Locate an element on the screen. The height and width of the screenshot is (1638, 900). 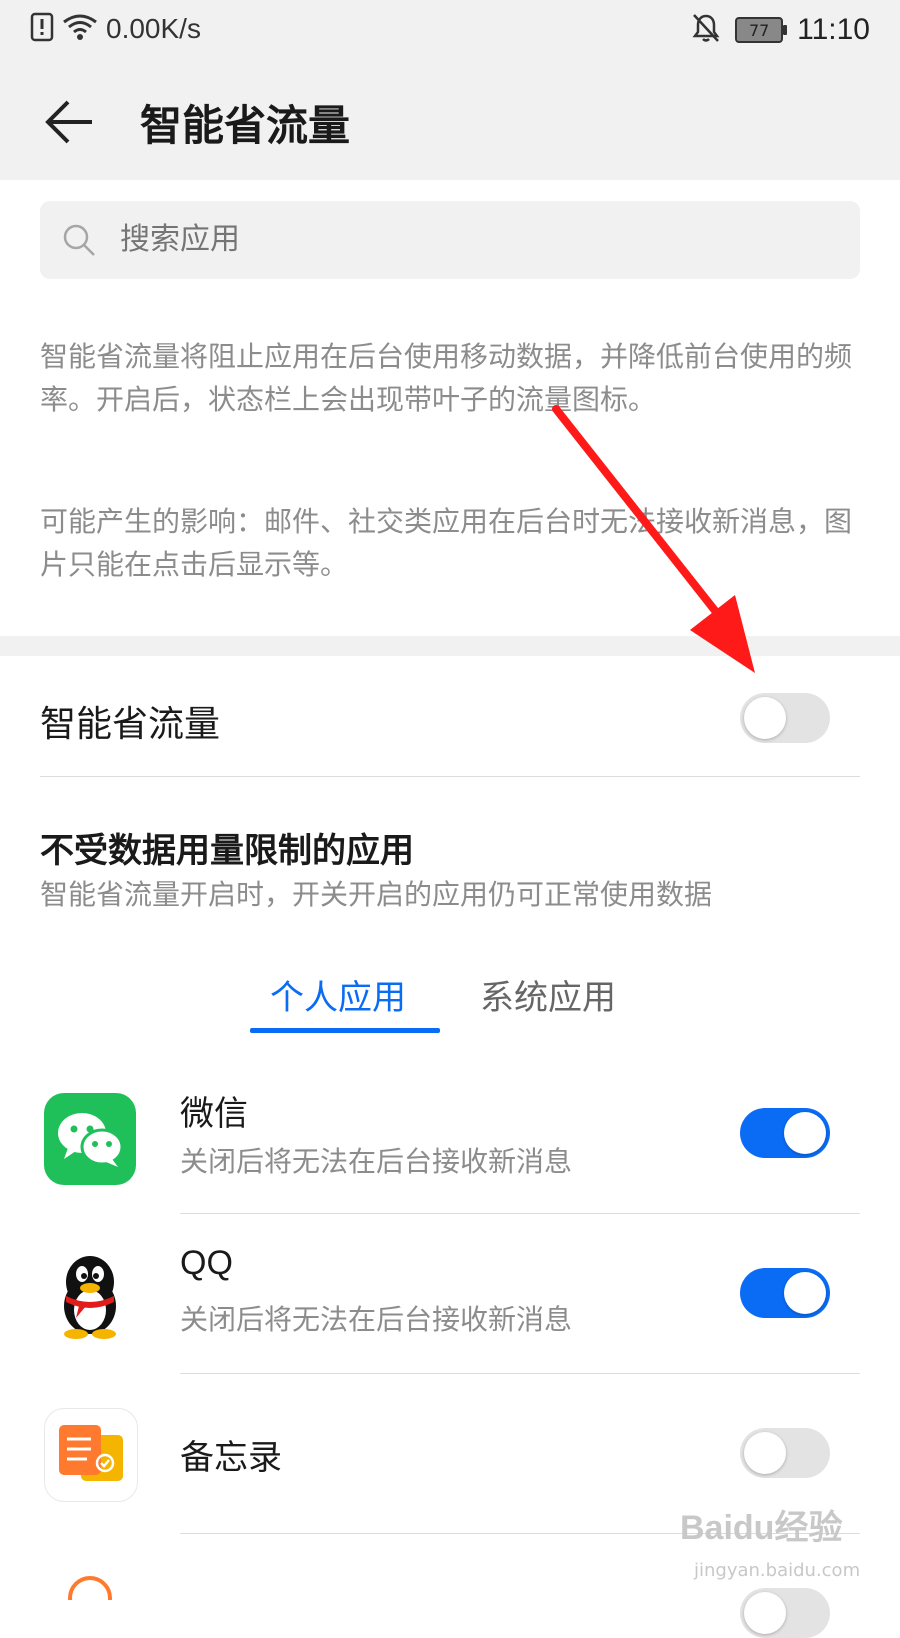
watermark-logo: Baidu经验 is located at coordinates (761, 1524).